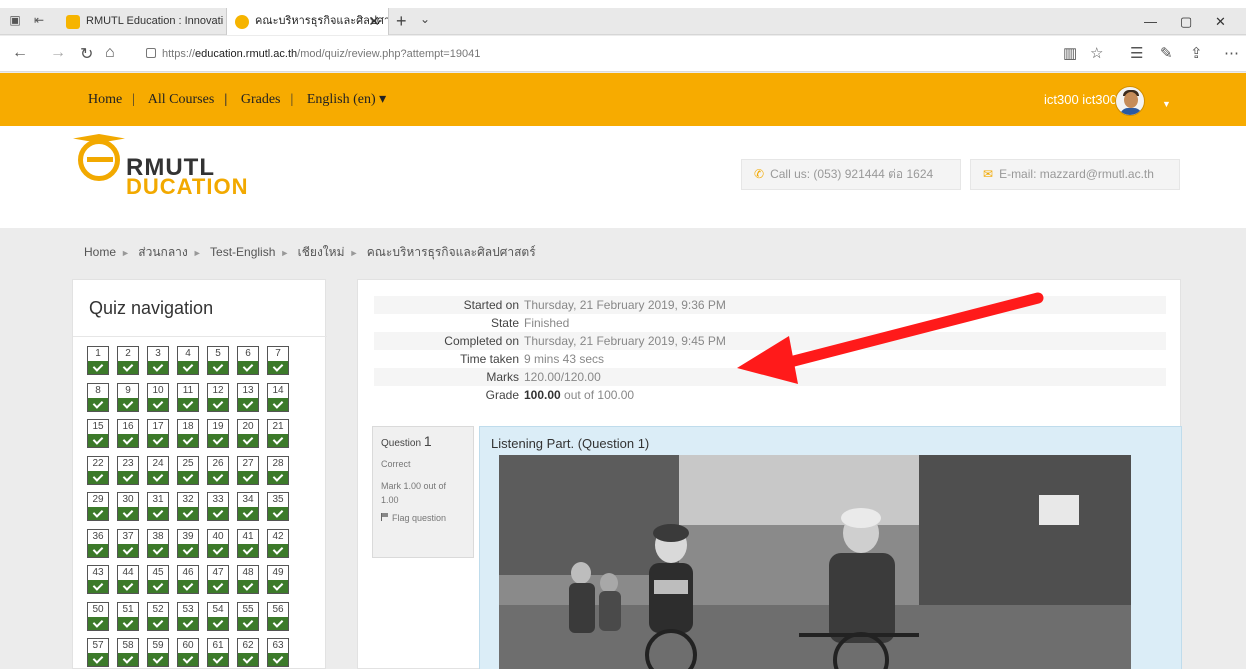 This screenshot has width=1246, height=669. What do you see at coordinates (242, 252) in the screenshot?
I see `breadcrumb-item: Test-English` at bounding box center [242, 252].